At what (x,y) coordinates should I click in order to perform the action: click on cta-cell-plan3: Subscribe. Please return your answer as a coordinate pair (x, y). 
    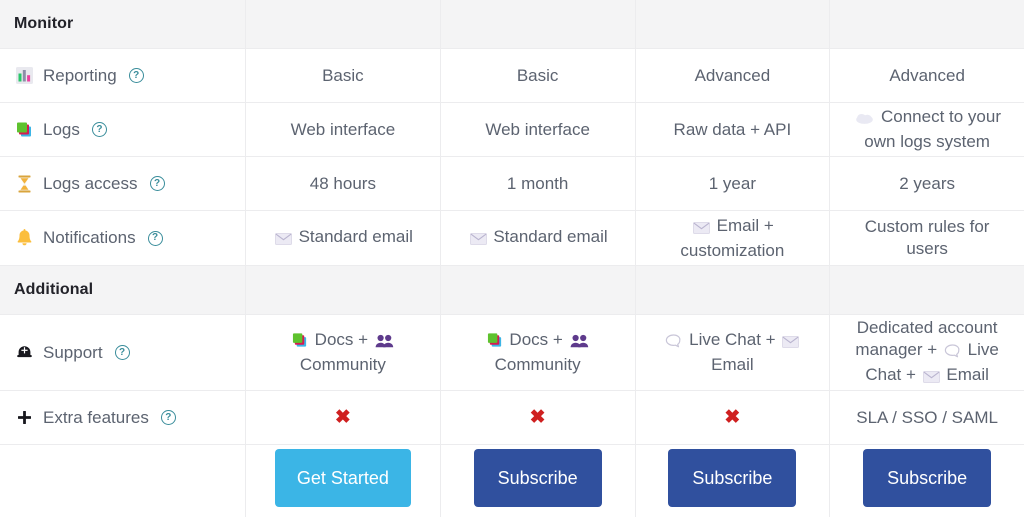
    Looking at the image, I should click on (733, 481).